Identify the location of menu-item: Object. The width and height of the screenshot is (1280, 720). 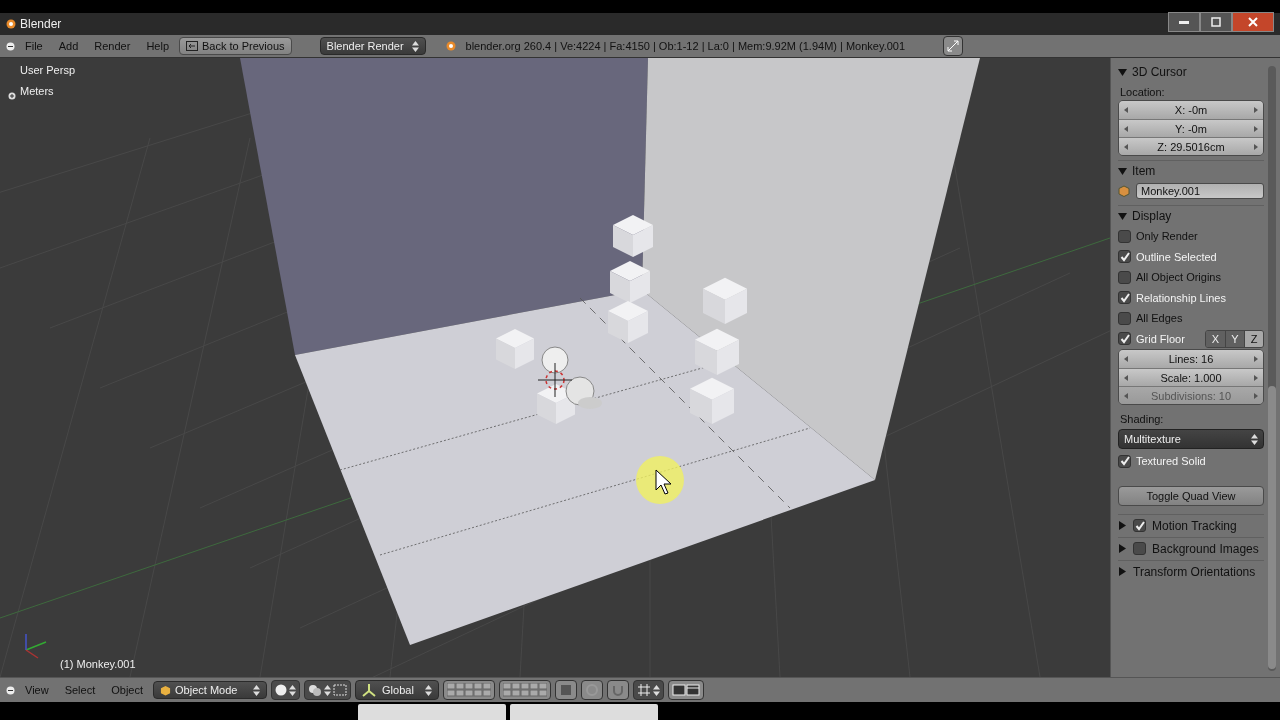
(127, 690).